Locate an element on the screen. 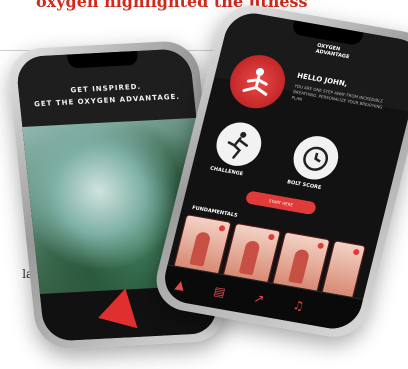 This screenshot has height=369, width=408. bolt-score-button is located at coordinates (315, 157).